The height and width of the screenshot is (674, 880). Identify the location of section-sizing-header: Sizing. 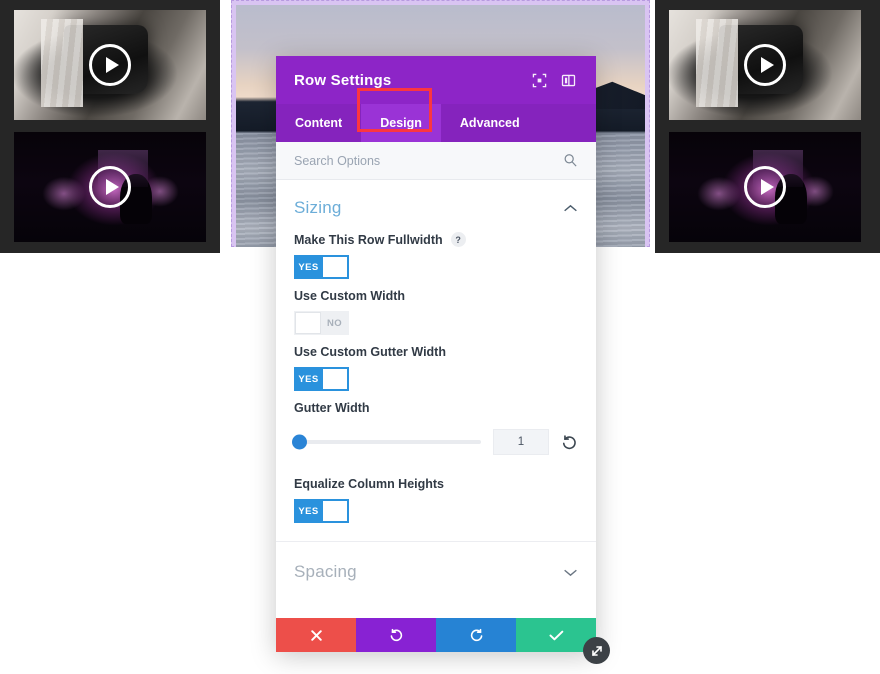
(436, 201).